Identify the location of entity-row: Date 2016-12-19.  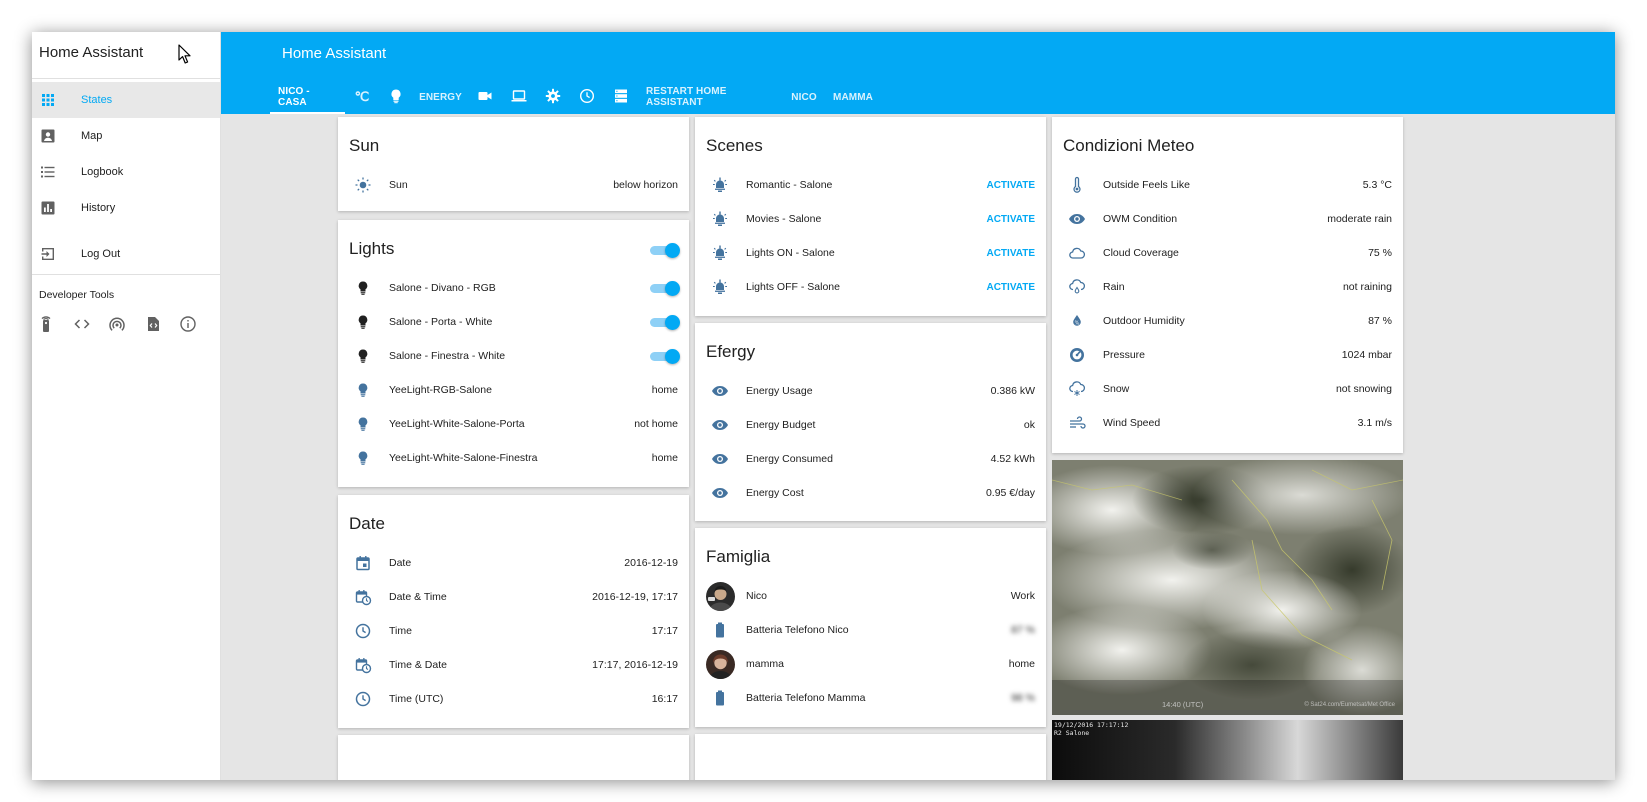
(513, 563).